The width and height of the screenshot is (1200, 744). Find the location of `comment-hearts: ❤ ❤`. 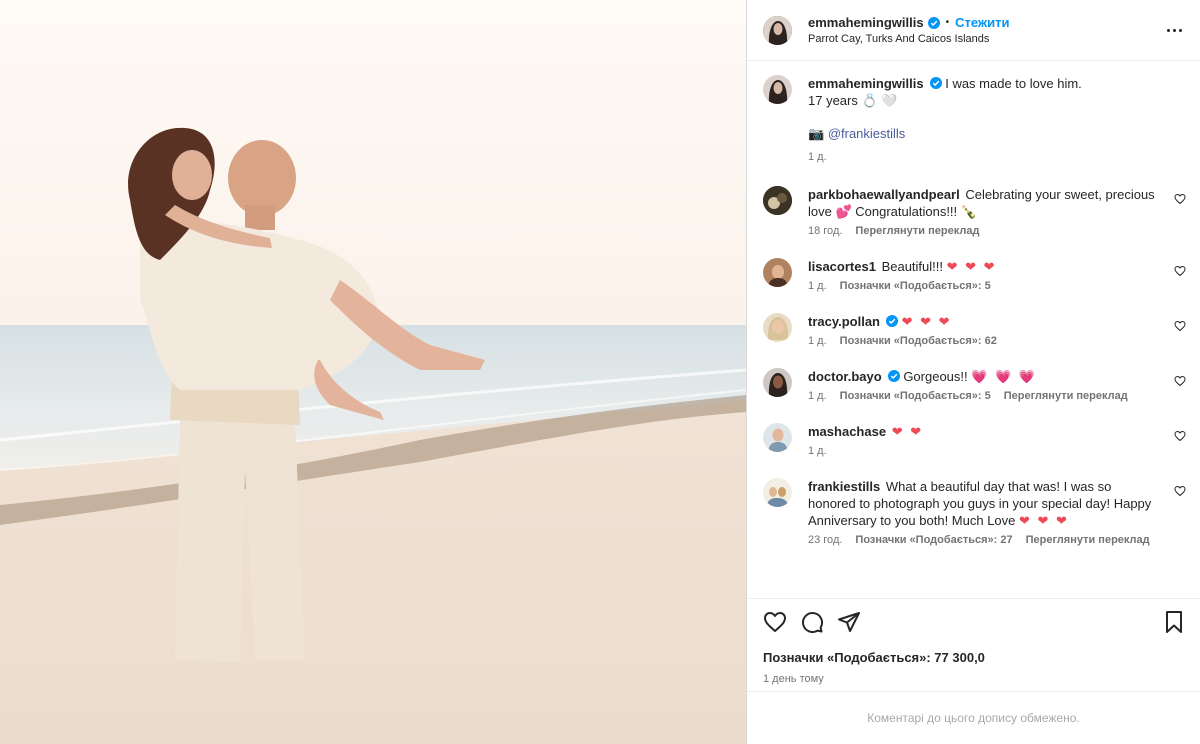

comment-hearts: ❤ ❤ is located at coordinates (907, 431).